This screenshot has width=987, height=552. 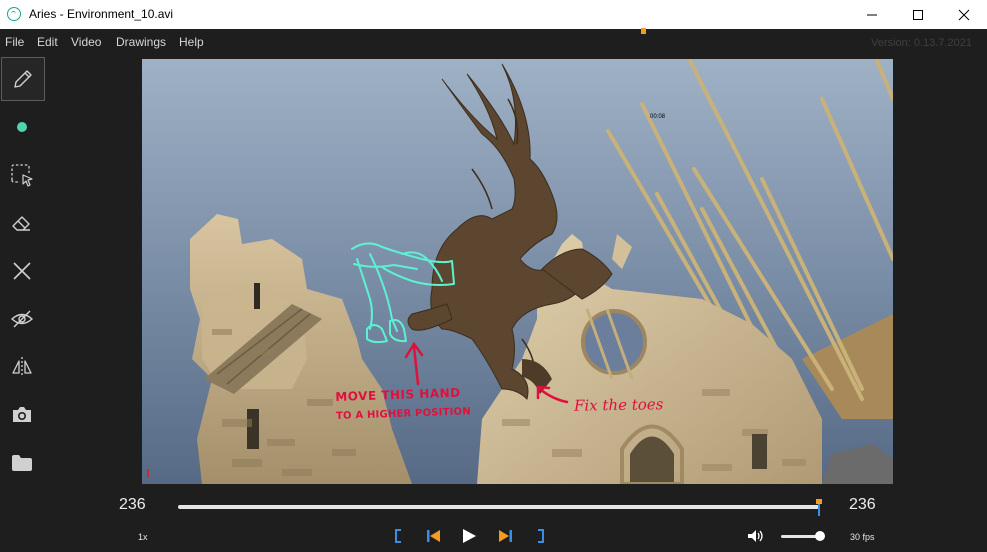 I want to click on snapshot-button, so click(x=22, y=415).